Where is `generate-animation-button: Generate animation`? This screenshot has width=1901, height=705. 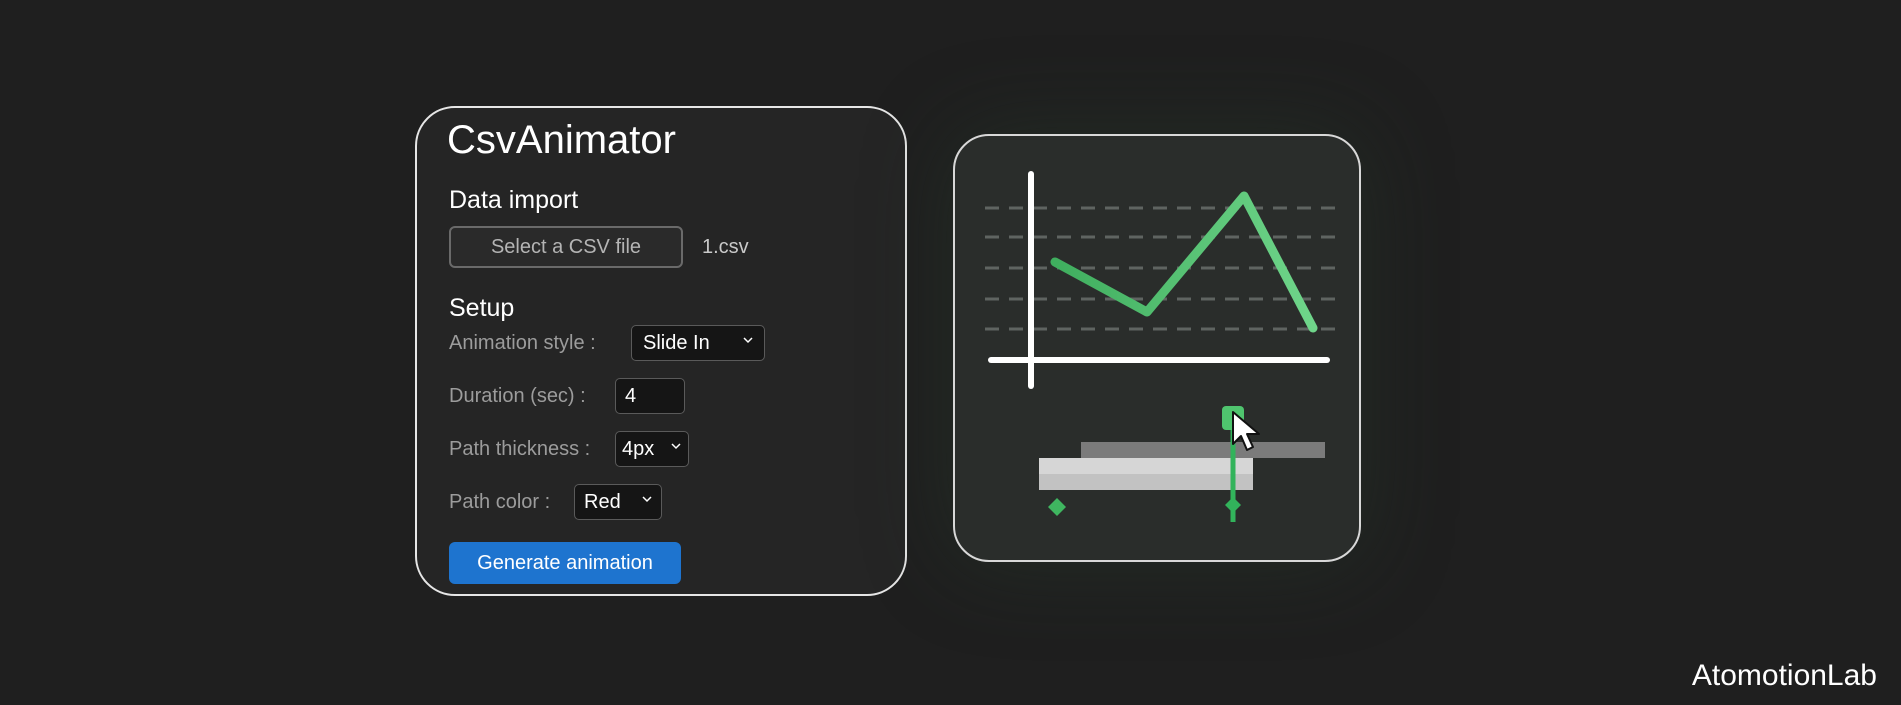
generate-animation-button: Generate animation is located at coordinates (565, 563).